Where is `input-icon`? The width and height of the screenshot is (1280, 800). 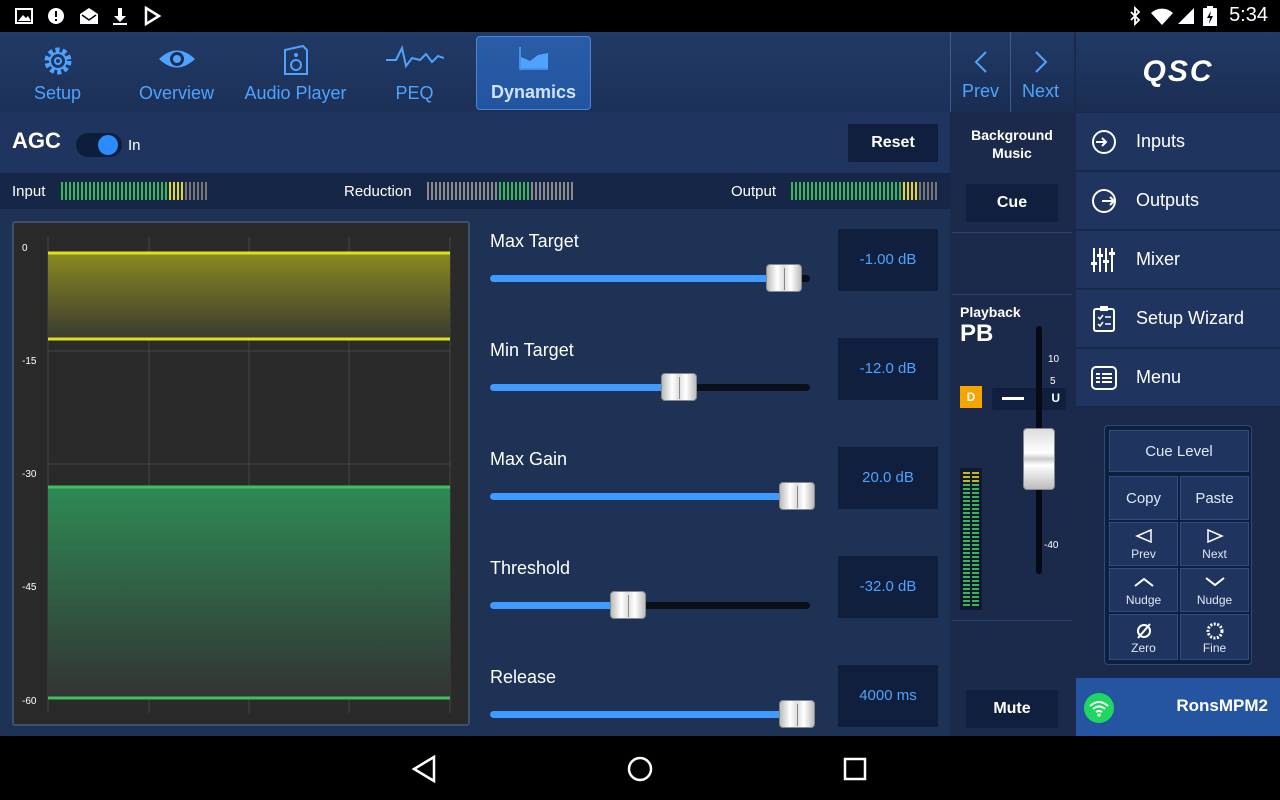 input-icon is located at coordinates (1104, 142).